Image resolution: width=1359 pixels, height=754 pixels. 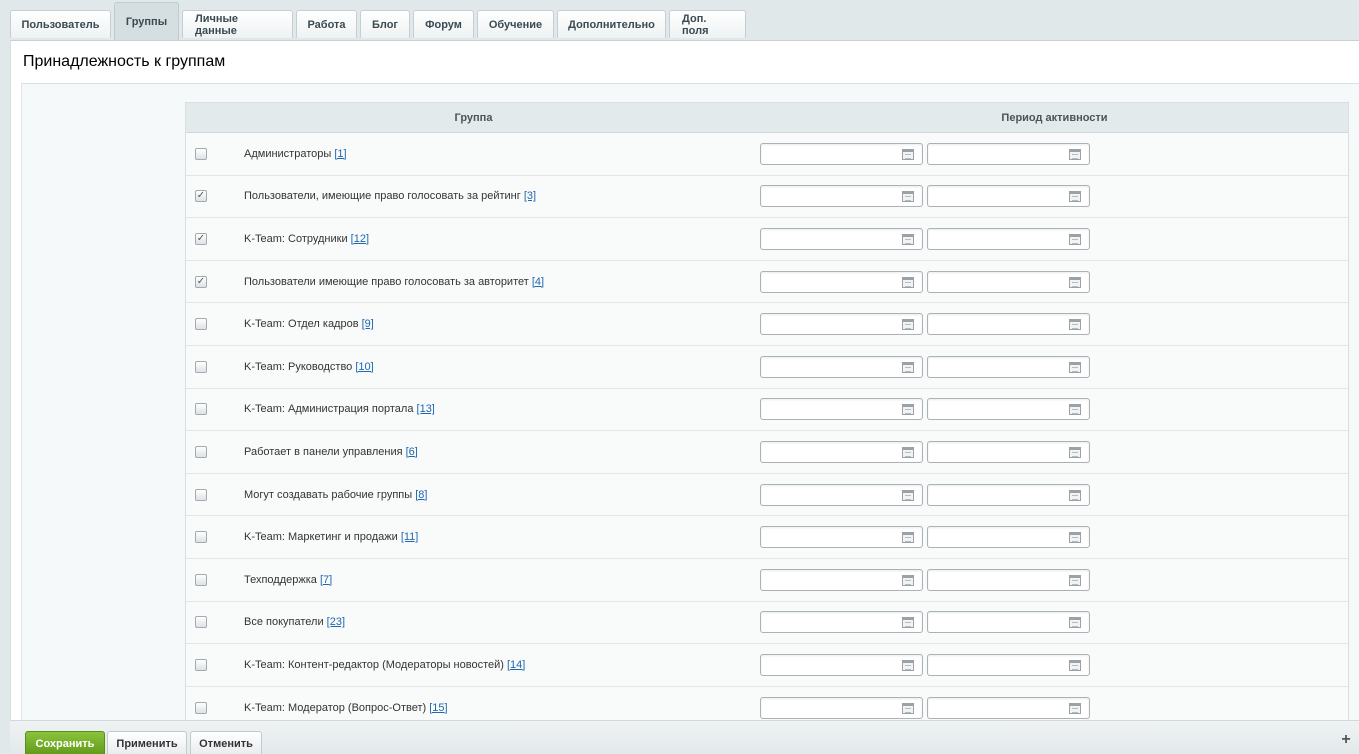 What do you see at coordinates (515, 24) in the screenshot?
I see `tab-learning: Обучение` at bounding box center [515, 24].